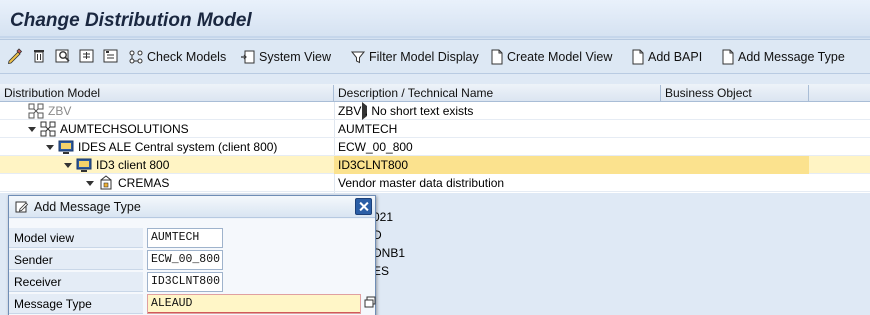 The width and height of the screenshot is (870, 315). Describe the element at coordinates (185, 238) in the screenshot. I see `model-view-field: AUMTECH` at that location.